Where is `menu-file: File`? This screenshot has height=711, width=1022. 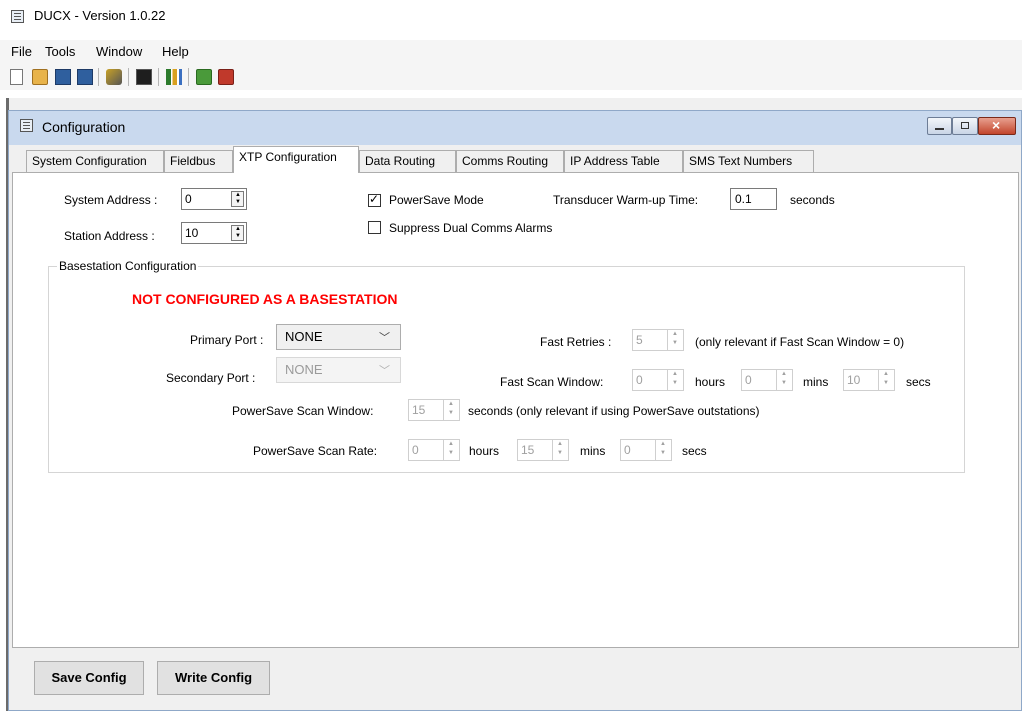 menu-file: File is located at coordinates (21, 51).